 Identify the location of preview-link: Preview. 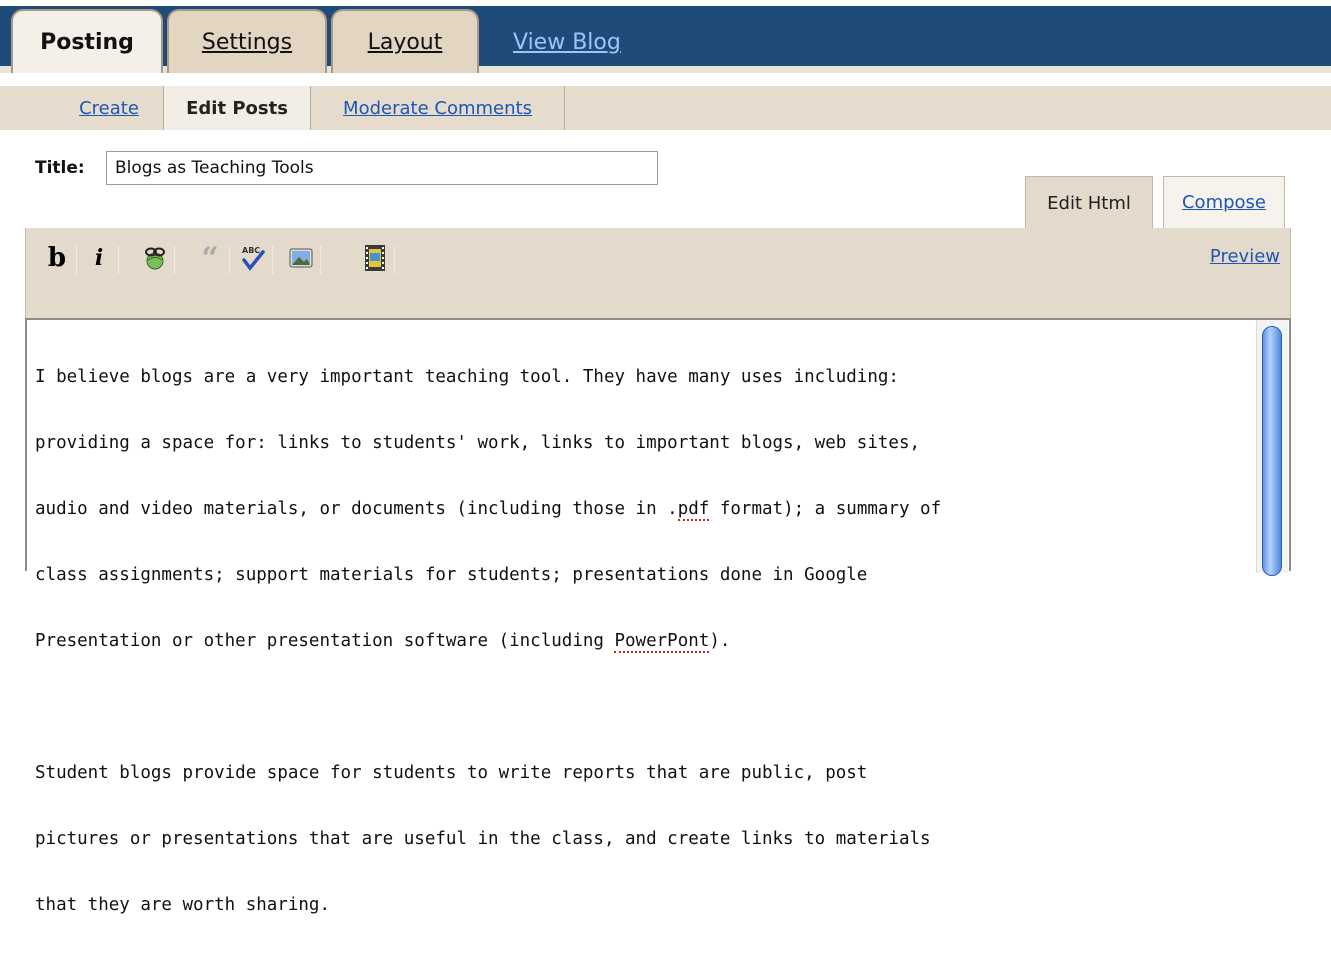
(1245, 256).